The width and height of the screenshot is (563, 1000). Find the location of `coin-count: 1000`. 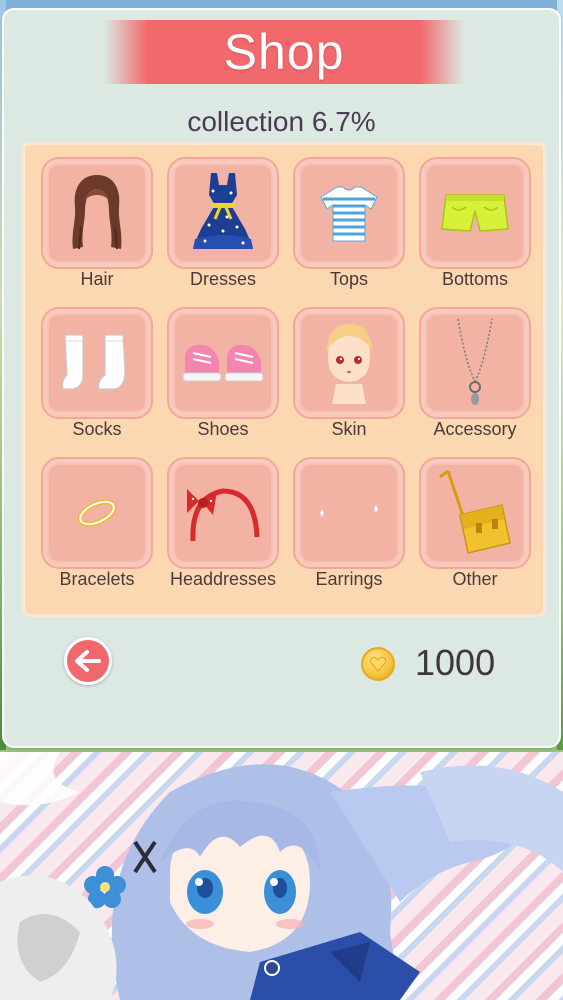

coin-count: 1000 is located at coordinates (455, 662).